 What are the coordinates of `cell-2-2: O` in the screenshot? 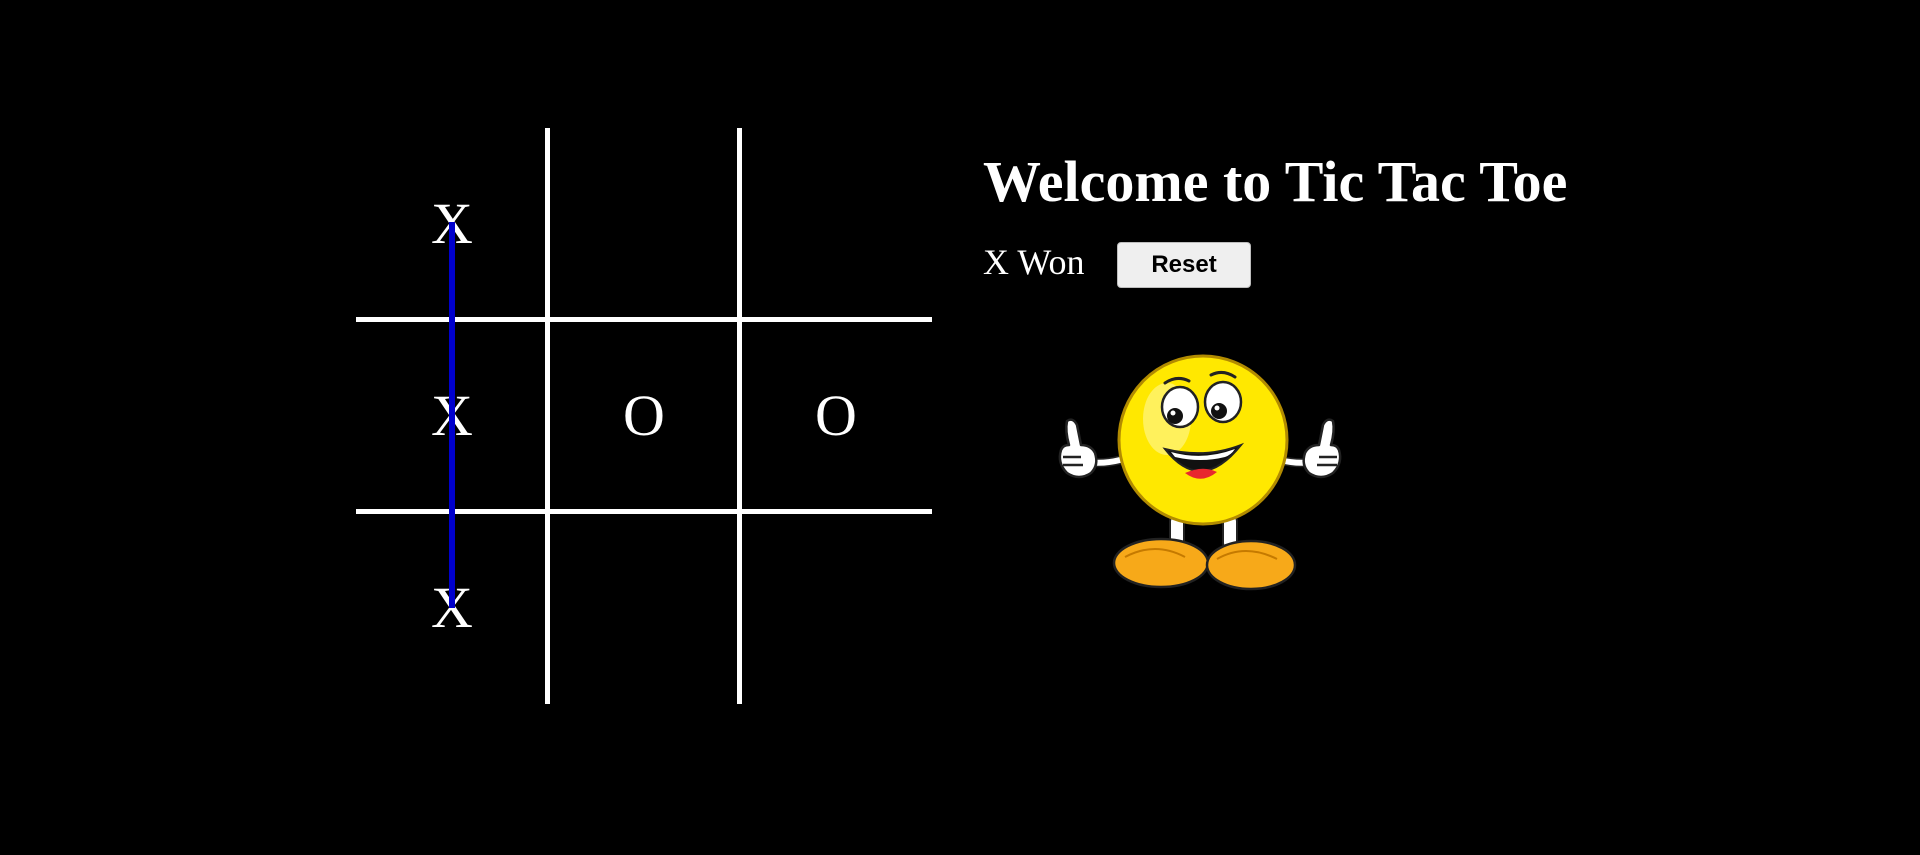 It's located at (644, 416).